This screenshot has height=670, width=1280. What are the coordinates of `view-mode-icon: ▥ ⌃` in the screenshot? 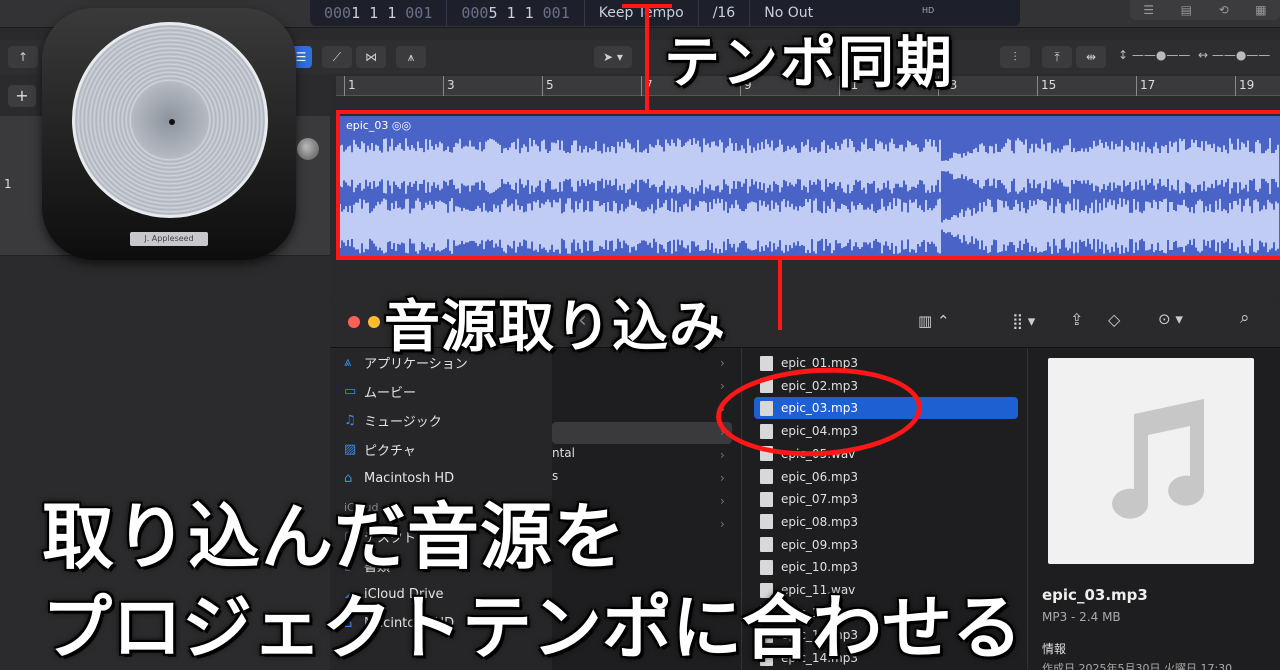 It's located at (934, 321).